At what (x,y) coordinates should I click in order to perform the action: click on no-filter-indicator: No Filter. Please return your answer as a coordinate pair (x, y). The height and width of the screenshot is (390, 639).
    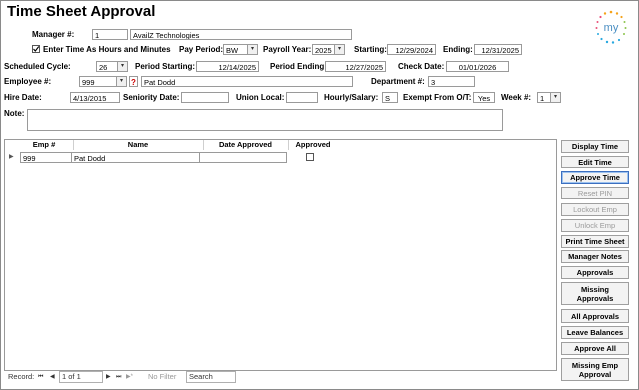
    Looking at the image, I should click on (162, 377).